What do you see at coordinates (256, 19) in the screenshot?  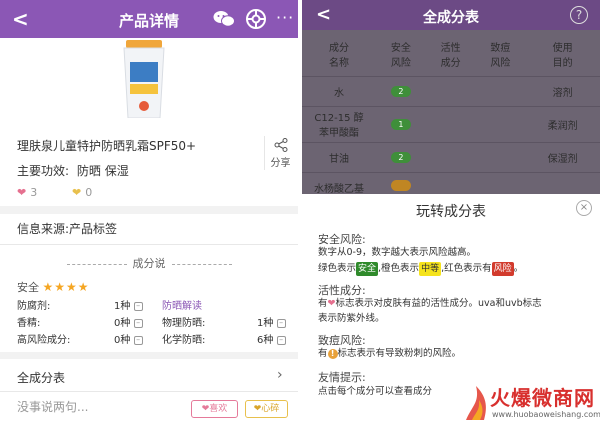 I see `moments-icon` at bounding box center [256, 19].